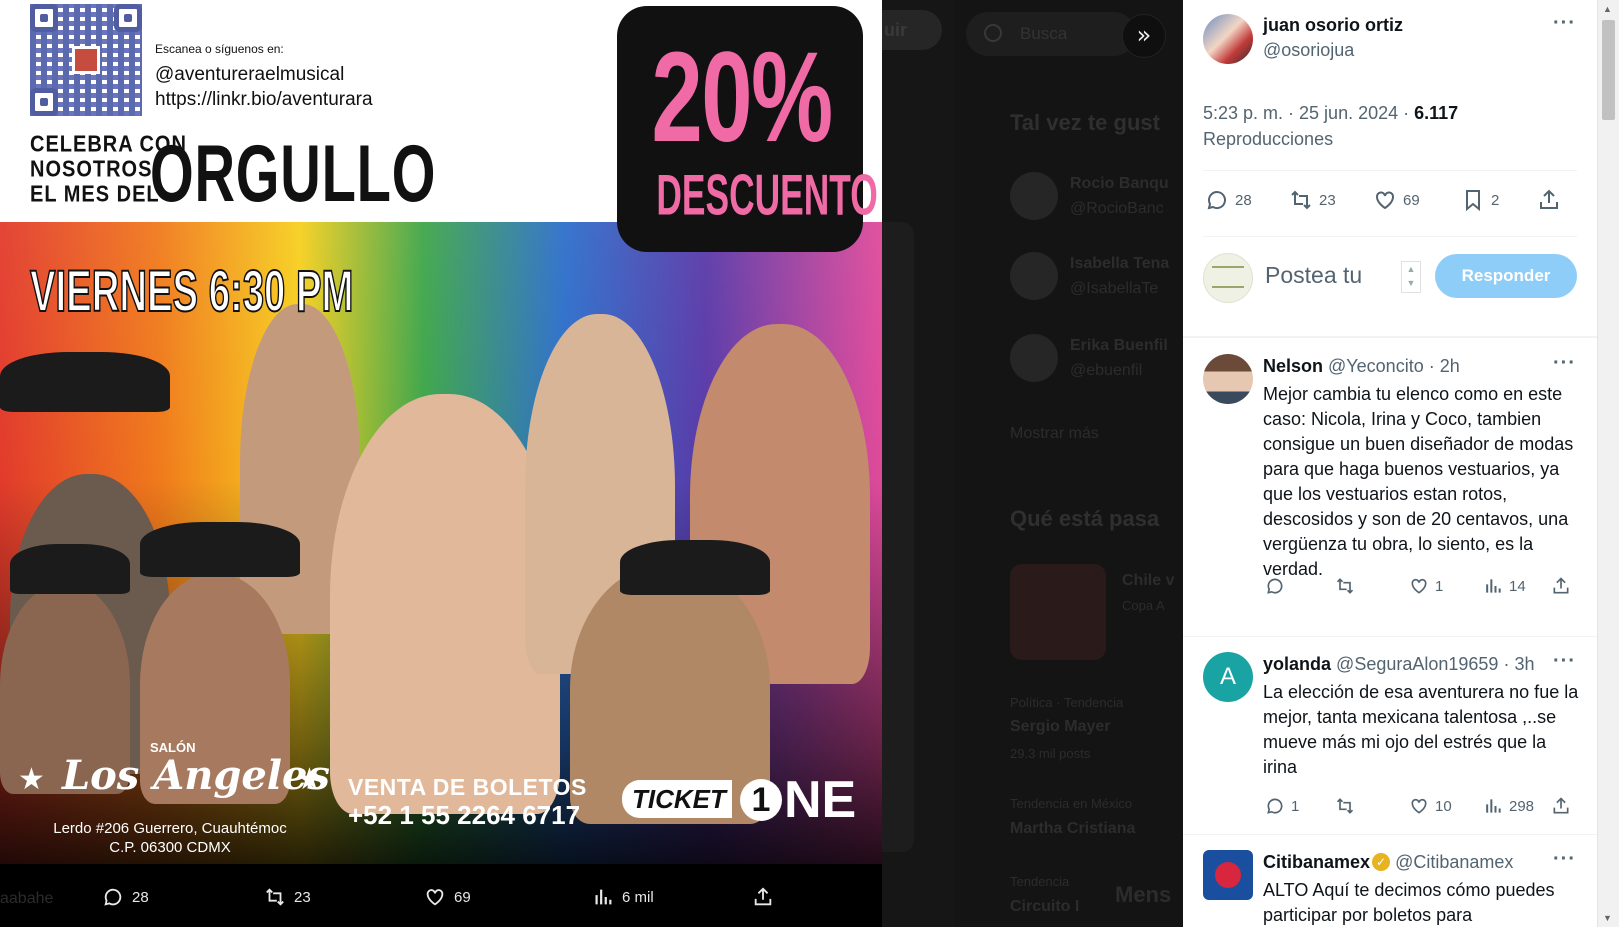 Image resolution: width=1619 pixels, height=927 pixels. I want to click on social-prompt: Escanea o síguenos en:, so click(219, 49).